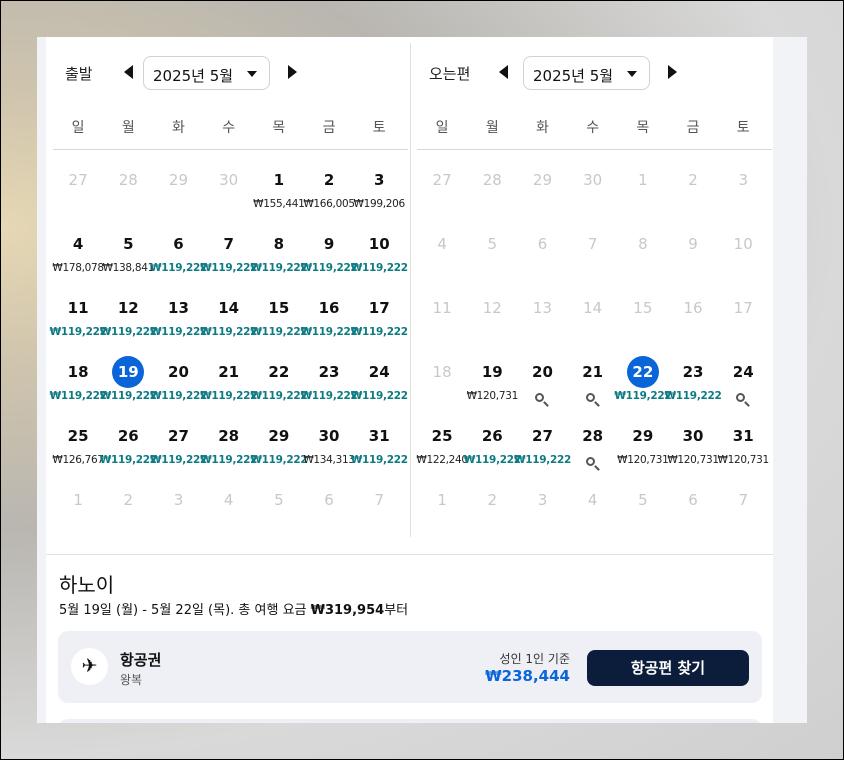 The height and width of the screenshot is (760, 844). What do you see at coordinates (279, 180) in the screenshot?
I see `day-number: 1` at bounding box center [279, 180].